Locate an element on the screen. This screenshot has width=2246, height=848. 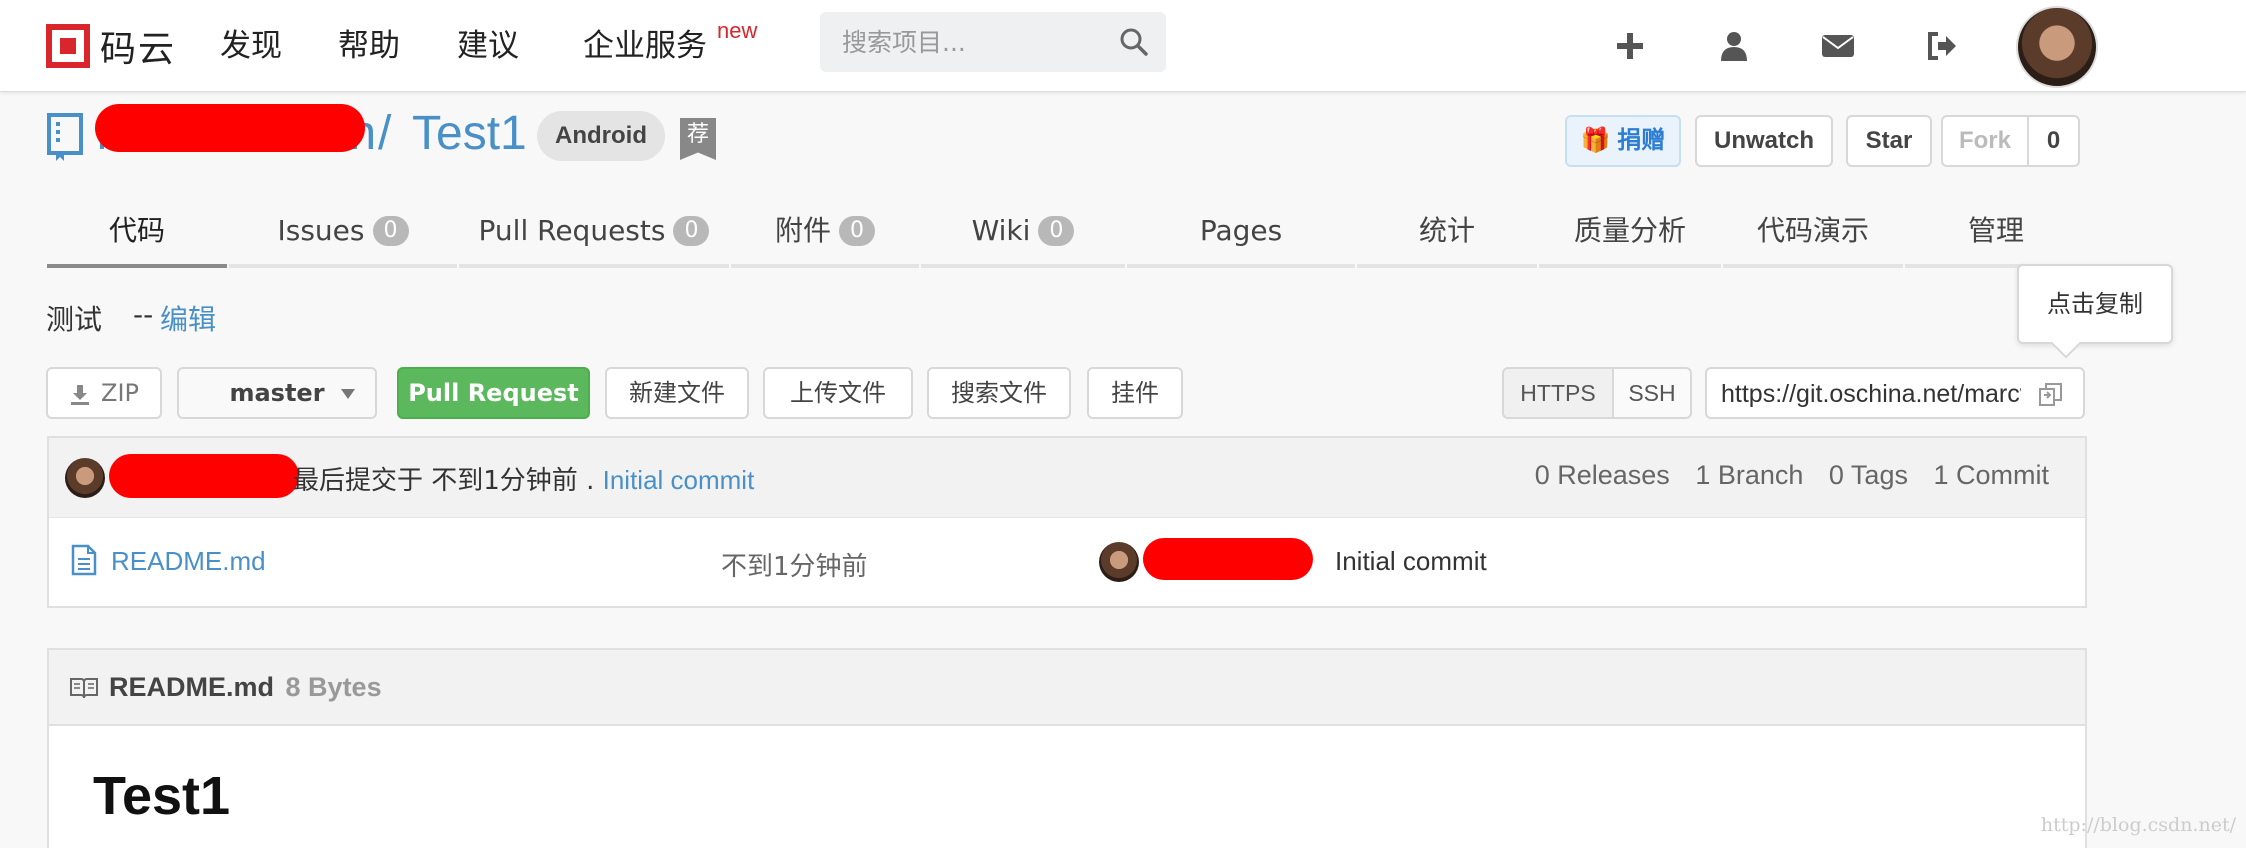
readme-title: README.md 8 Bytes is located at coordinates (245, 687).